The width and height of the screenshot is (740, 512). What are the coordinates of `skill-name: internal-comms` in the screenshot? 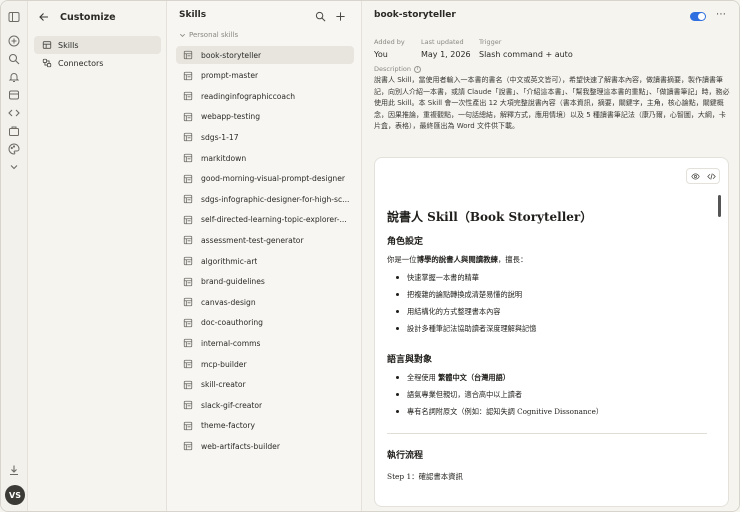 It's located at (231, 343).